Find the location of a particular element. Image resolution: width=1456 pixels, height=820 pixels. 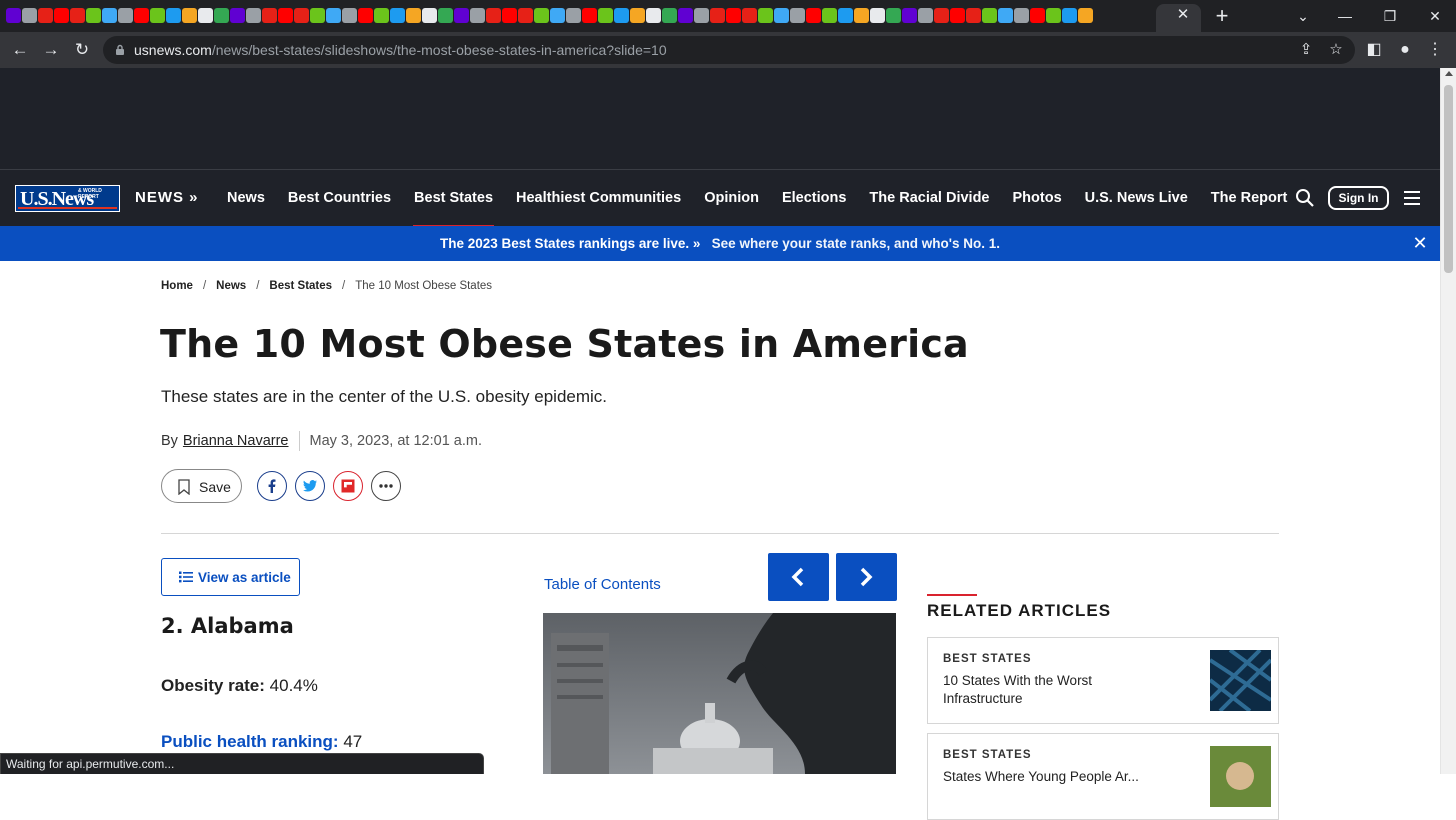

new-tab-button: + is located at coordinates (1222, 16).